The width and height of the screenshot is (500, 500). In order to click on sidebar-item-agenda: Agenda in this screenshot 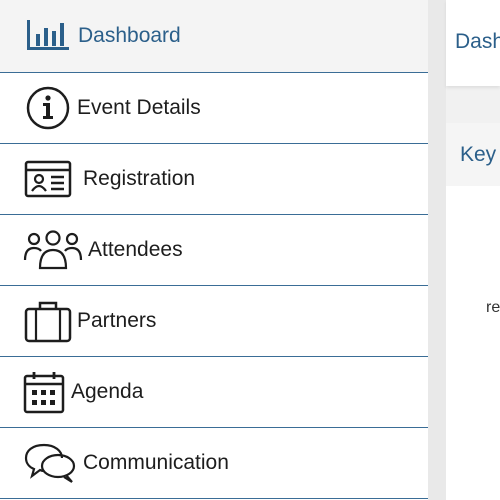, I will do `click(214, 392)`.